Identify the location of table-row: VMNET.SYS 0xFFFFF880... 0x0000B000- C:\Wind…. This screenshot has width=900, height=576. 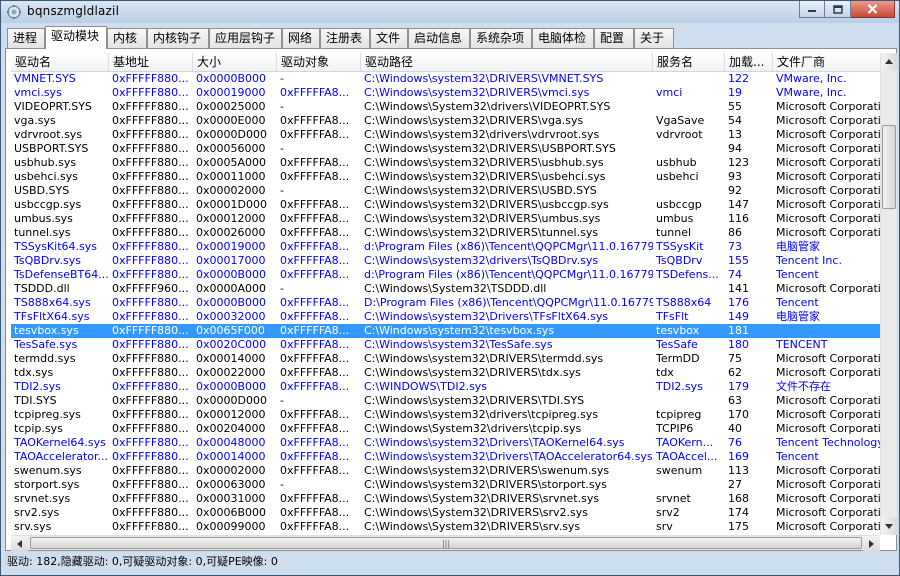
(447, 79).